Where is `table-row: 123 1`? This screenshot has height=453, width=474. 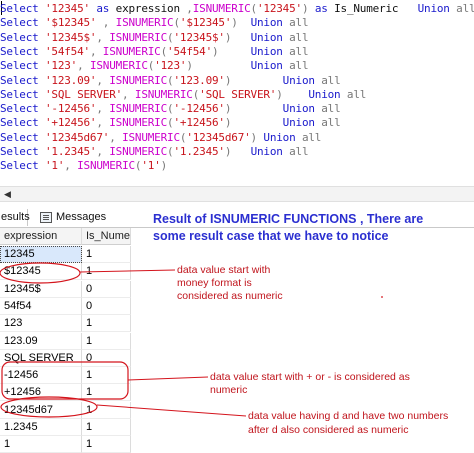
table-row: 123 1 is located at coordinates (65, 324).